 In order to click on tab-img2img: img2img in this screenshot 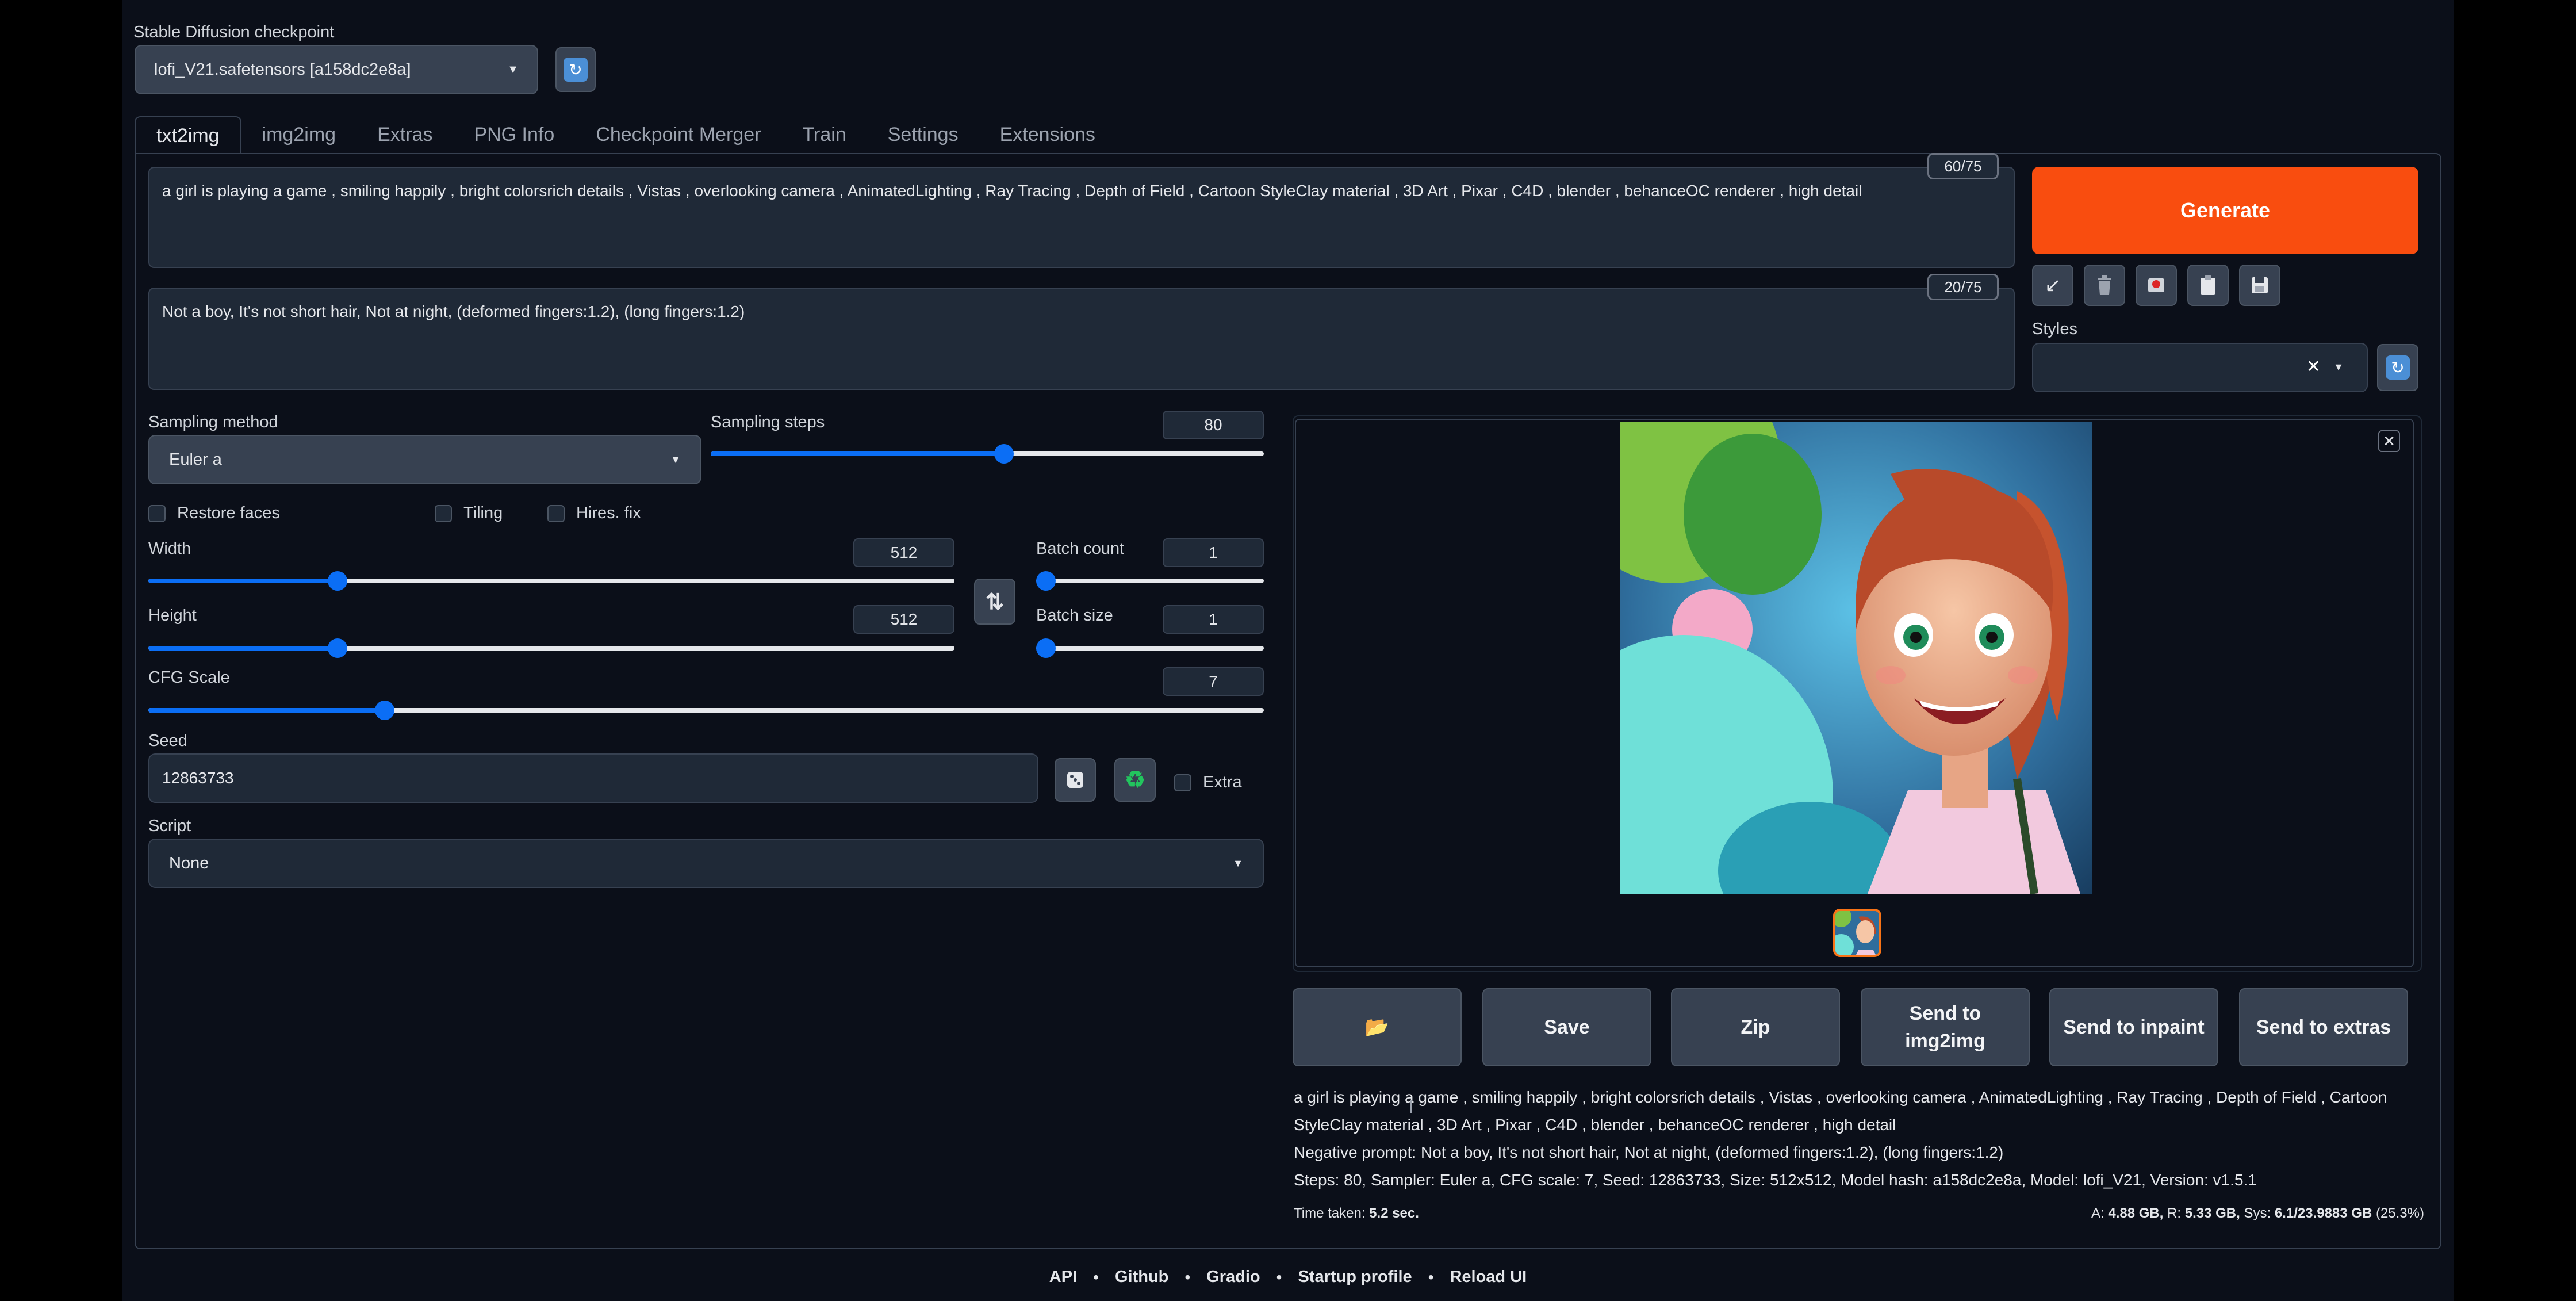, I will do `click(298, 135)`.